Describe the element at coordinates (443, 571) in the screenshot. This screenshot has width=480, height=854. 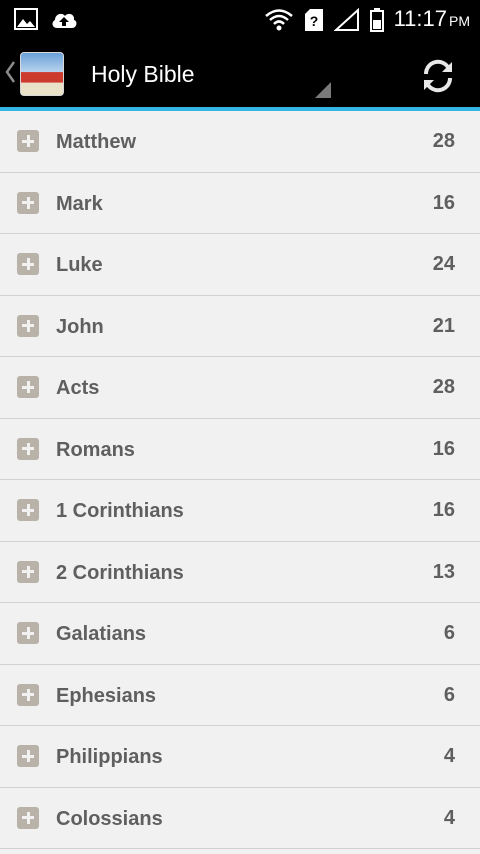
I see `chapter-count: 13` at that location.